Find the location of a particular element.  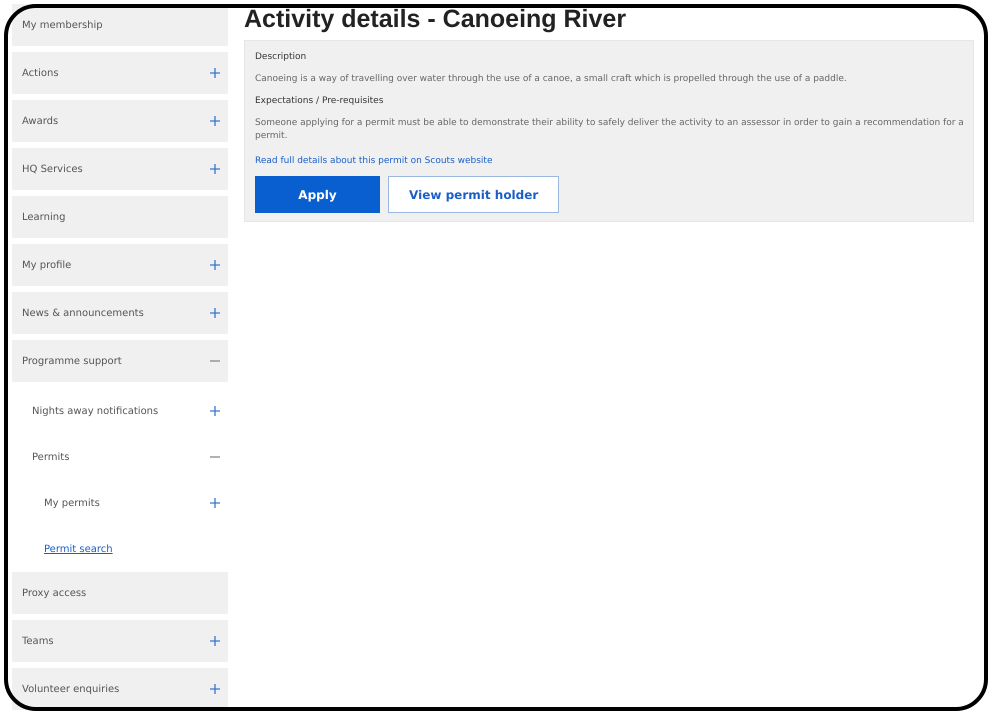

nav-item: Awards is located at coordinates (40, 121).